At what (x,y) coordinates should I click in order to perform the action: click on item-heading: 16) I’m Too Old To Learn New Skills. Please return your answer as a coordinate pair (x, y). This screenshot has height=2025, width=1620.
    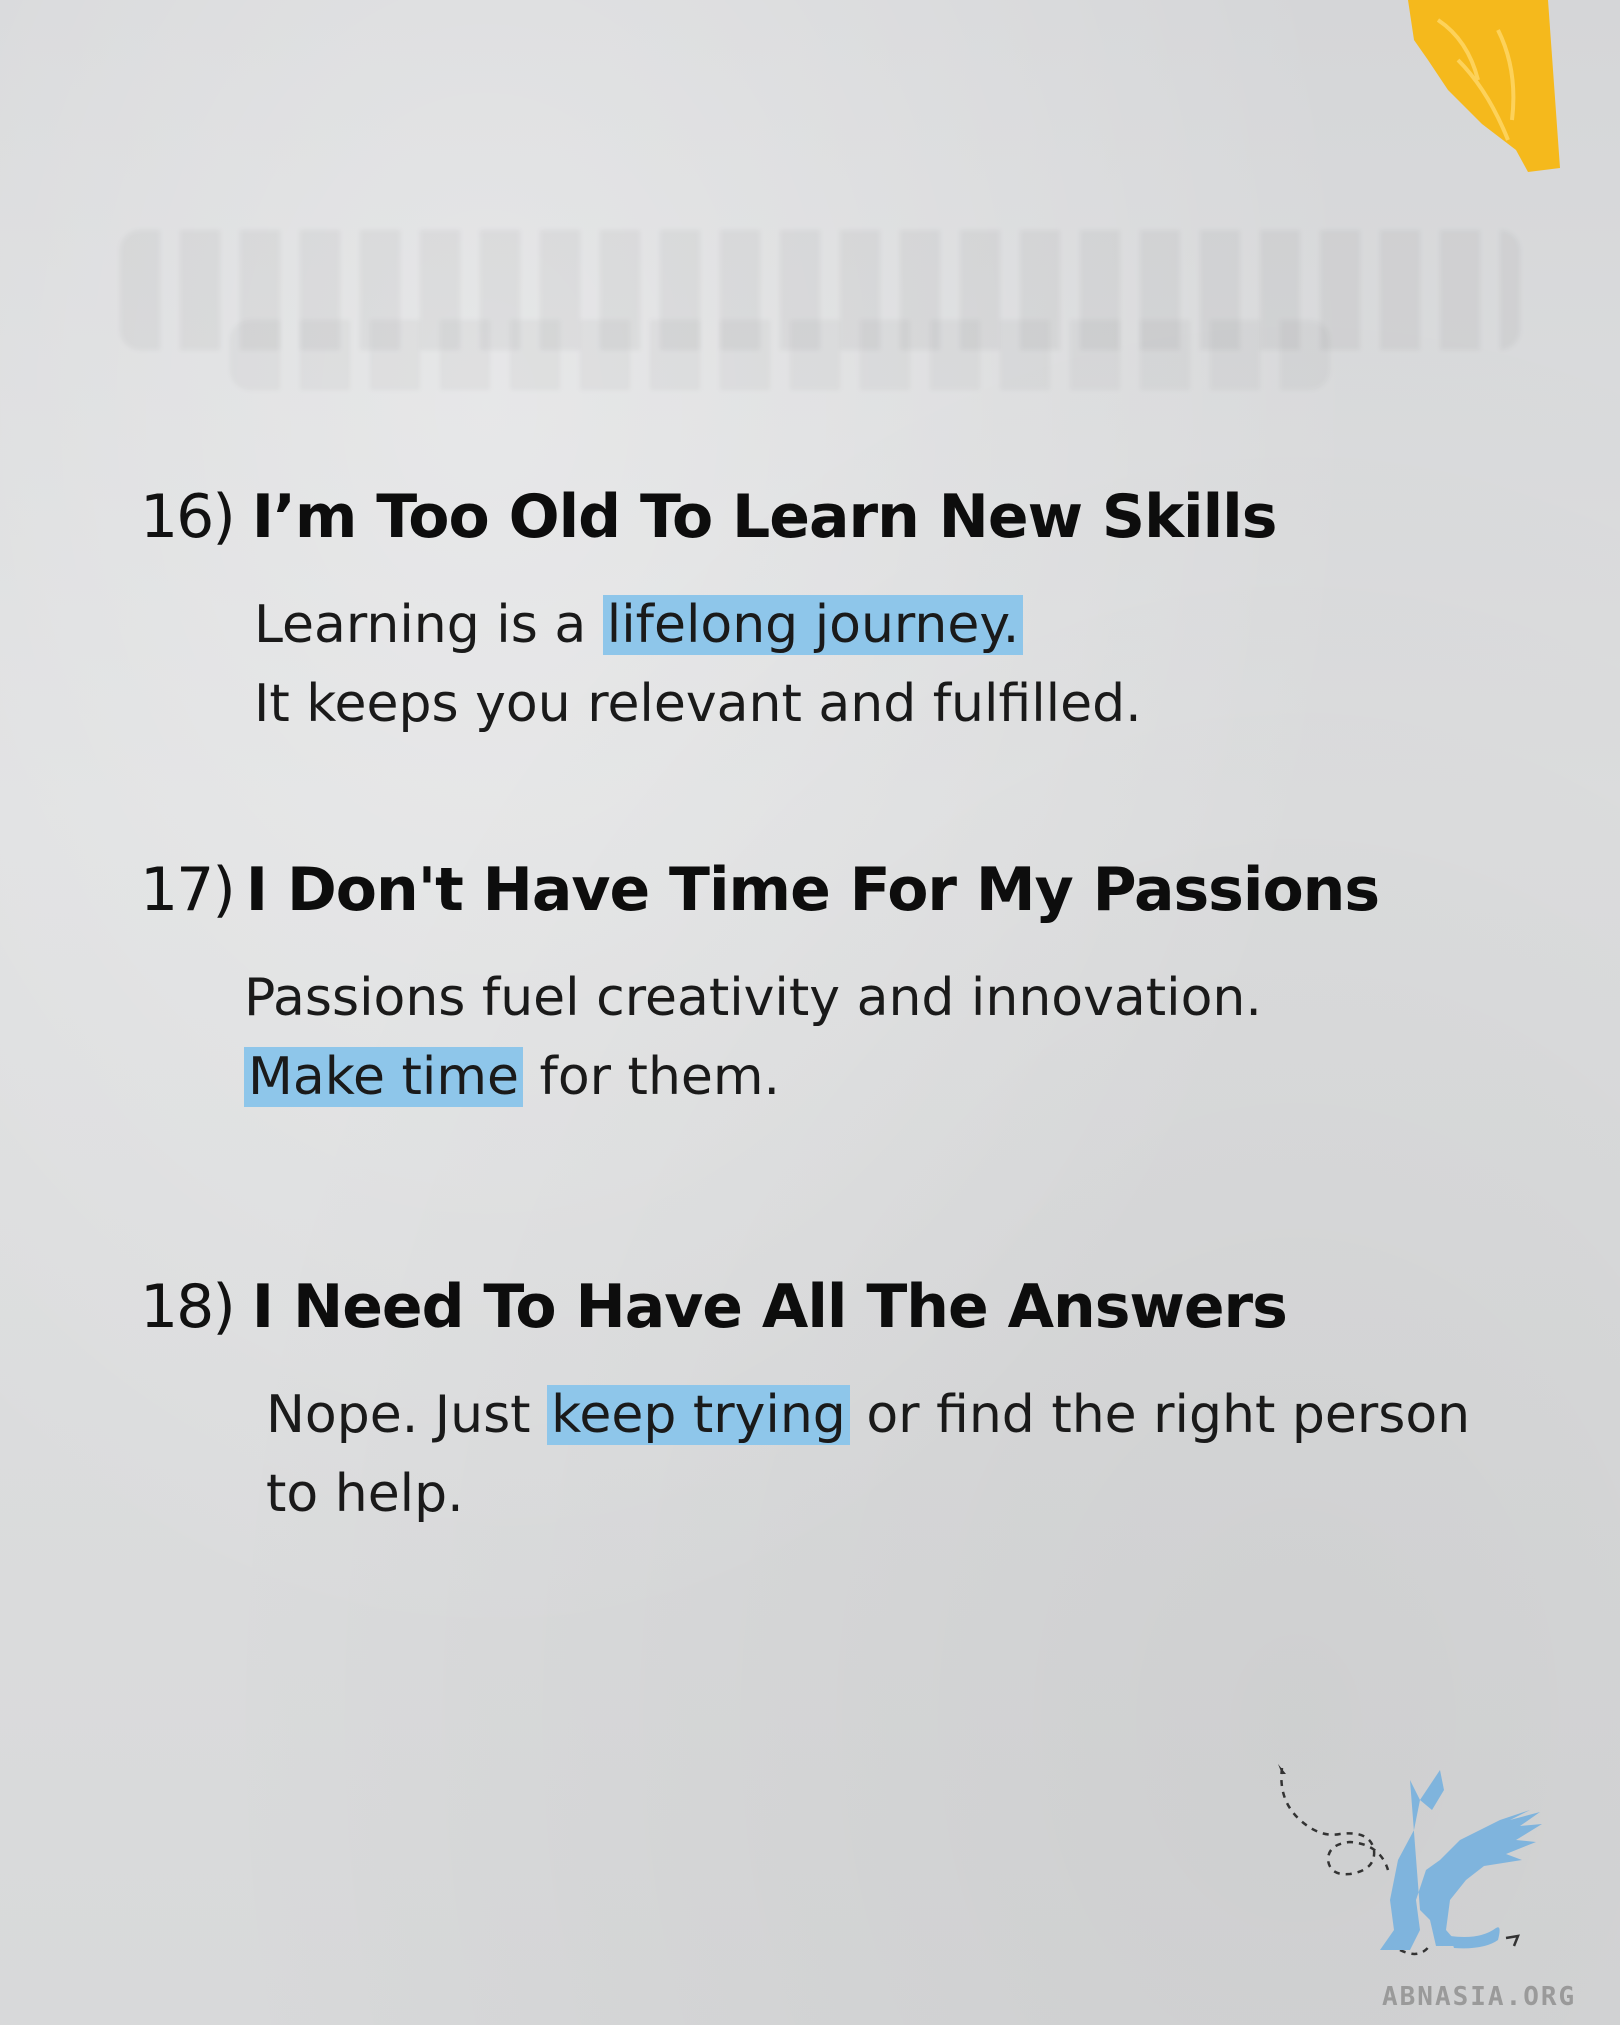
    Looking at the image, I should click on (850, 517).